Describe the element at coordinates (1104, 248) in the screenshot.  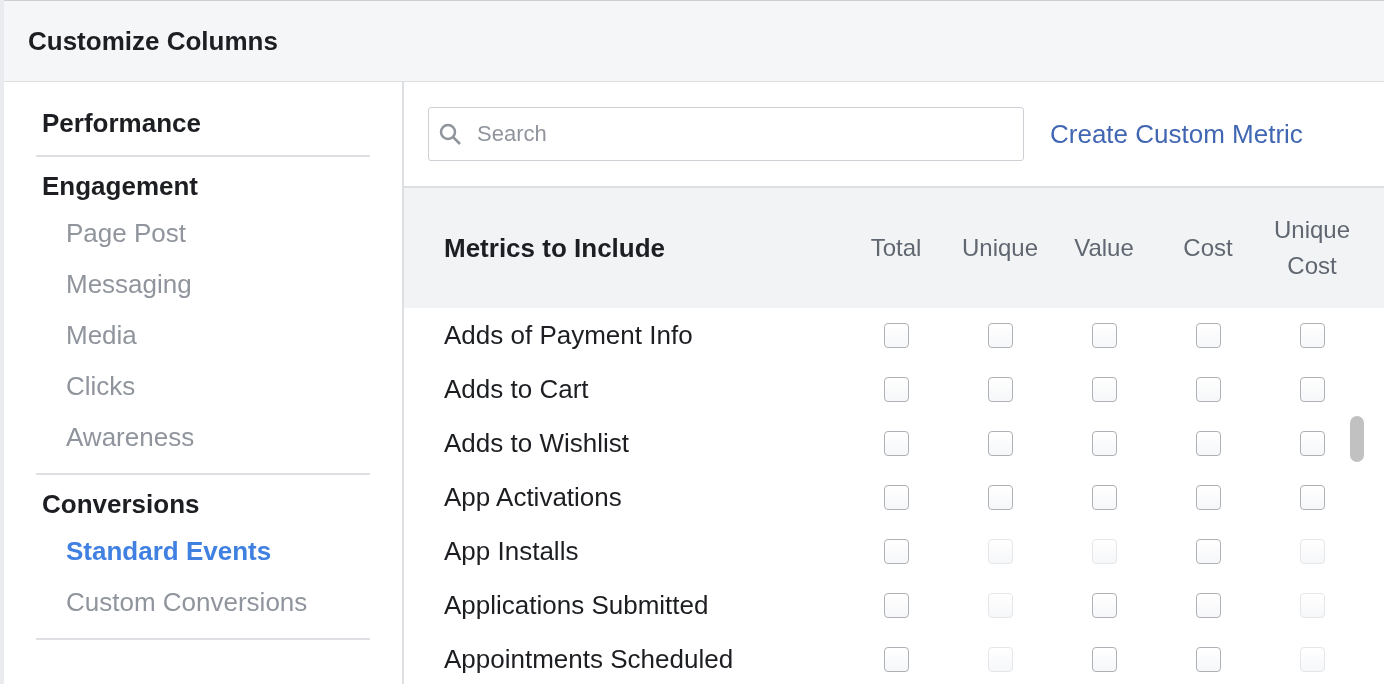
I see `column-header: Value` at that location.